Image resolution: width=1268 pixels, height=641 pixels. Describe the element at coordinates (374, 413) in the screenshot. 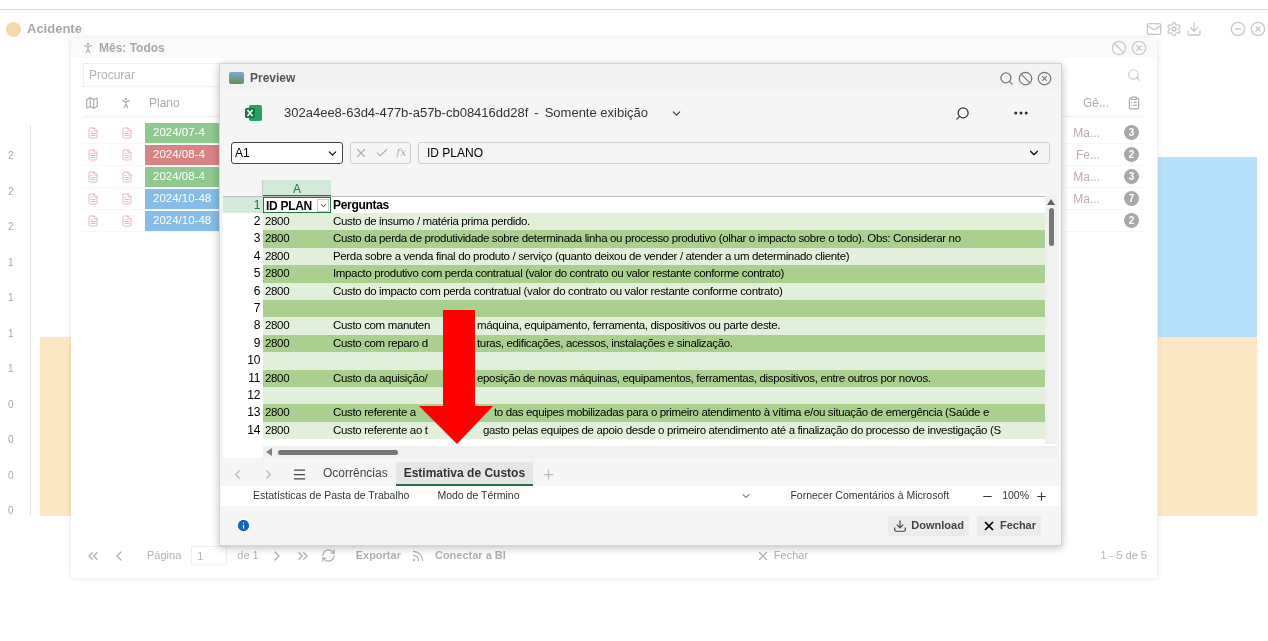

I see `table-cell-text: Custo referente a` at that location.